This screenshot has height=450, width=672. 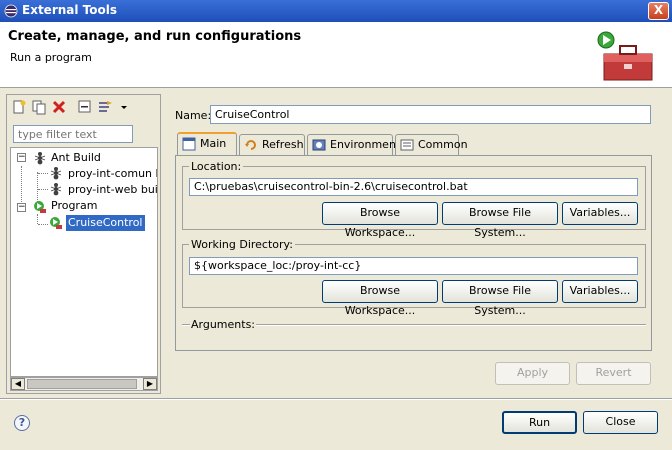 What do you see at coordinates (613, 373) in the screenshot?
I see `revert-button: Revert` at bounding box center [613, 373].